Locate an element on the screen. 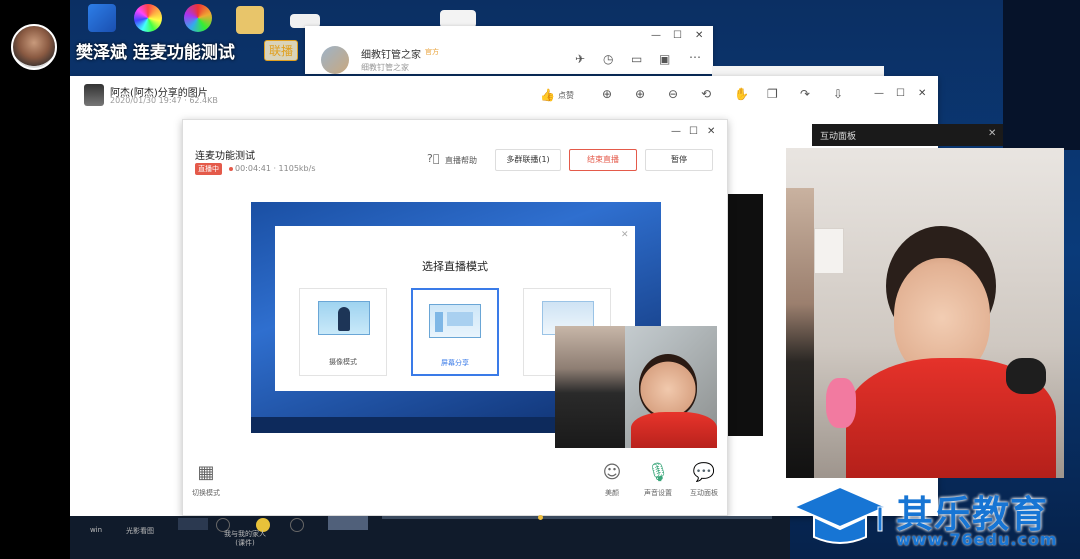 The image size is (1080, 559). taskbar: win 光影看图 我与我的家人 (课件) is located at coordinates (430, 537).